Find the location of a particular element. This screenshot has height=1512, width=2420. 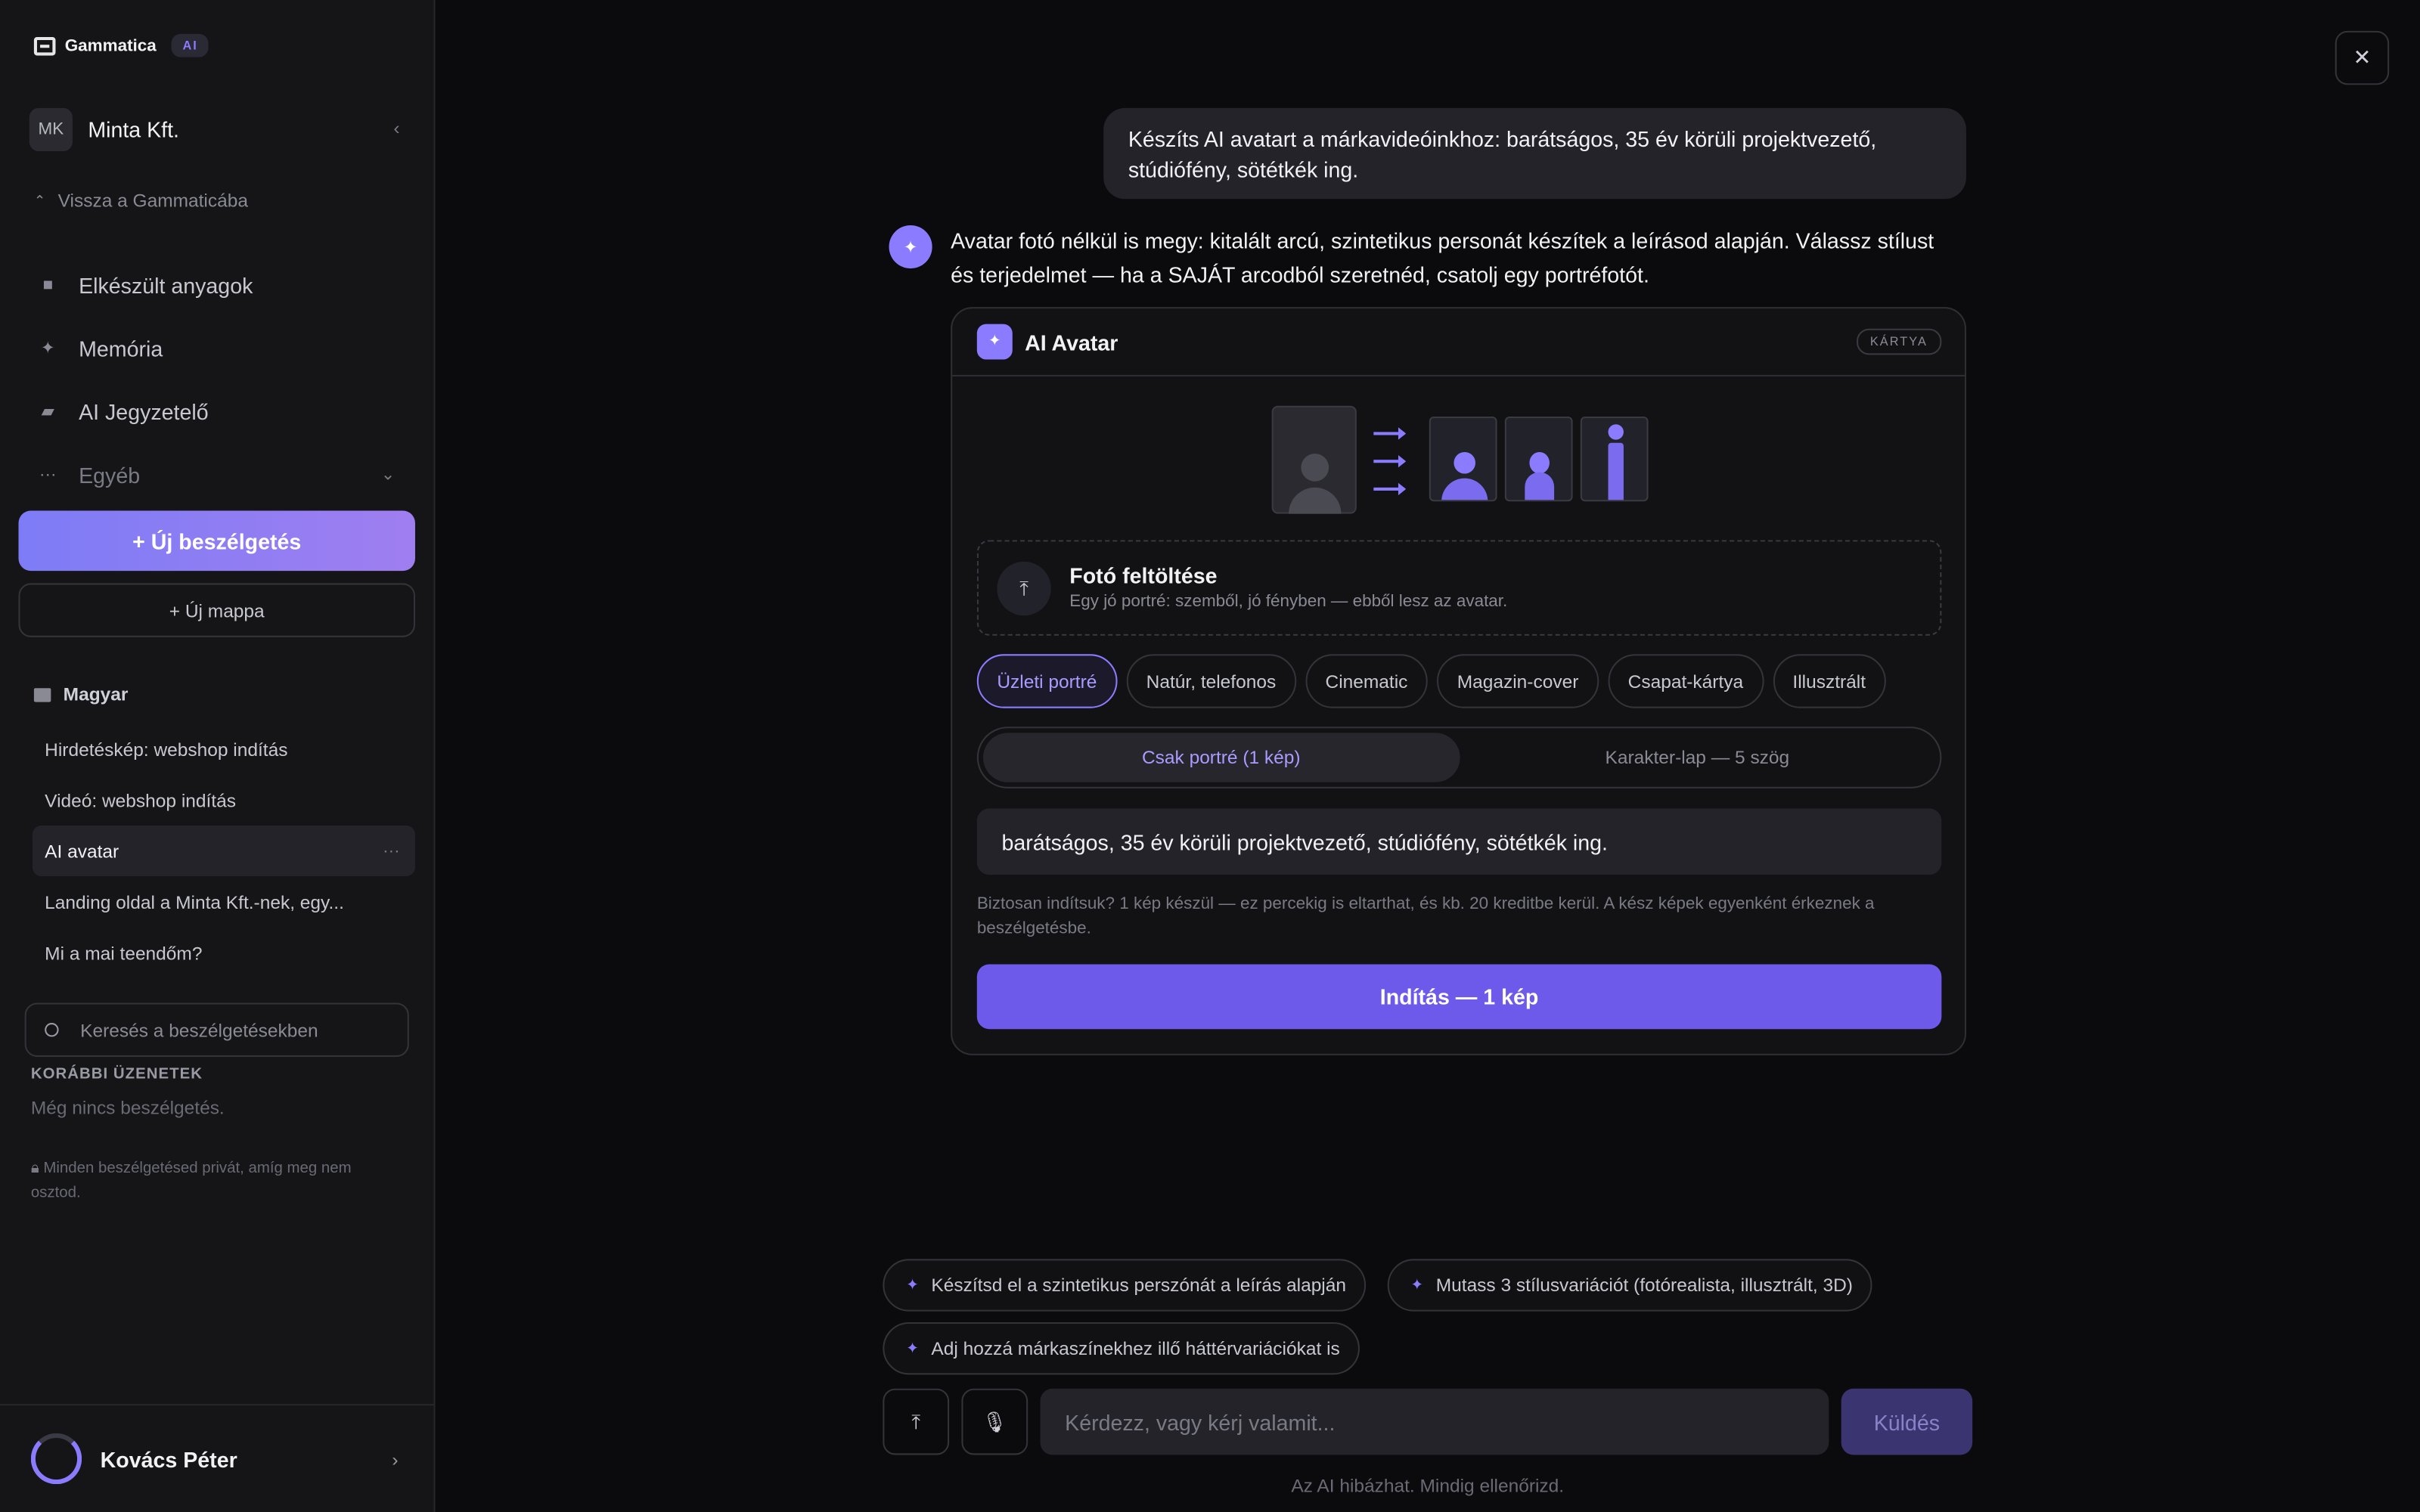

back-link: ⌃ Vissza a Gammaticába is located at coordinates (141, 201).